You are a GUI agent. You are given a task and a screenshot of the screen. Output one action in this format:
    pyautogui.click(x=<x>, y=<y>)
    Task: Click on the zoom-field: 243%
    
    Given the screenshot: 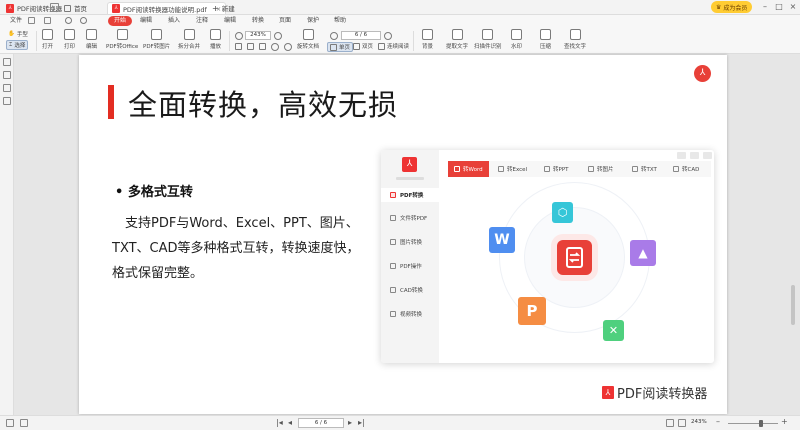 What is the action you would take?
    pyautogui.click(x=258, y=35)
    